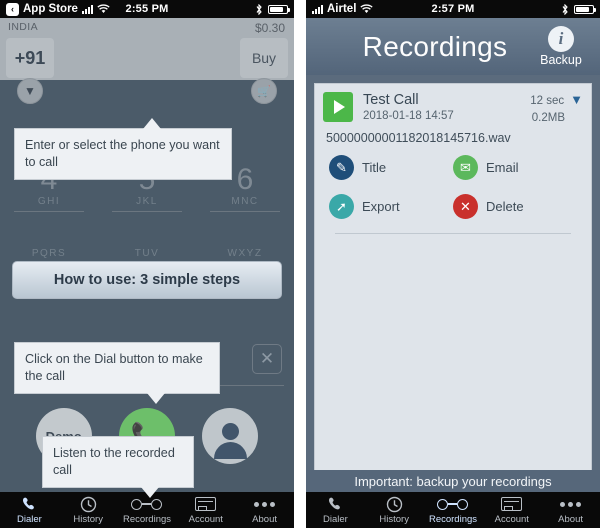  Describe the element at coordinates (391, 100) in the screenshot. I see `recording-name: Test Call` at that location.